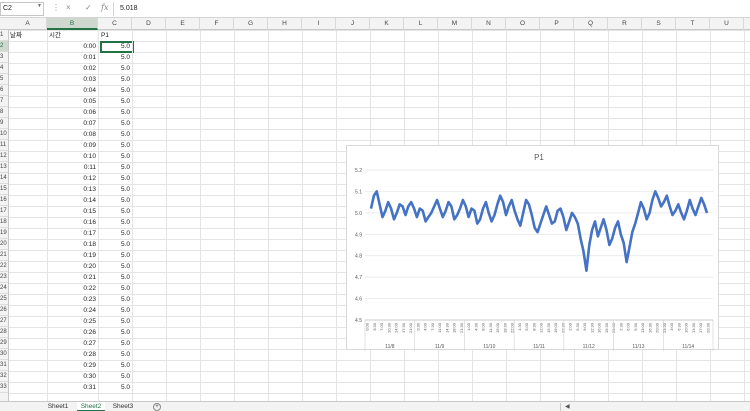 The width and height of the screenshot is (750, 411). Describe the element at coordinates (4, 46) in the screenshot. I see `row-header-2: 2` at that location.